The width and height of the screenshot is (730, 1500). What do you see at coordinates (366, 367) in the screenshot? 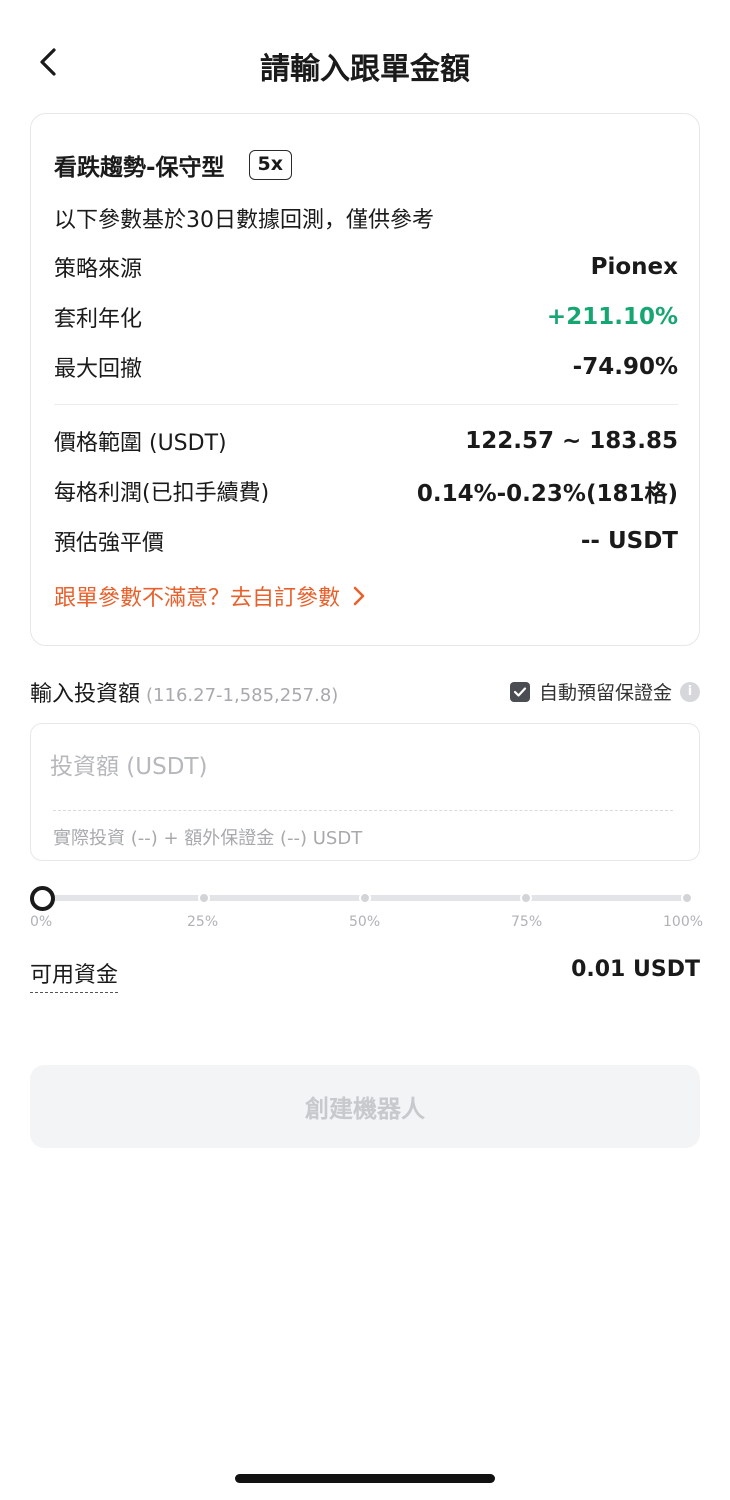
I see `row-max-drawdown: 最大回撤 -74.90%` at bounding box center [366, 367].